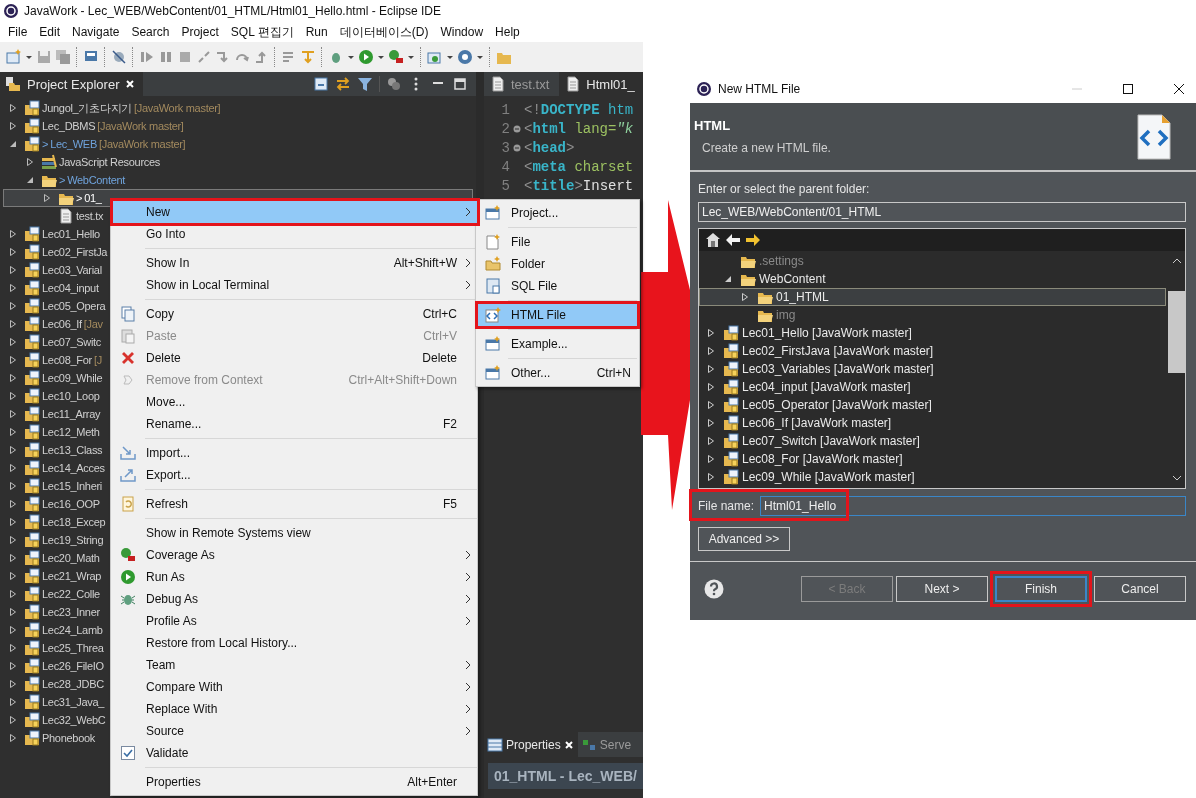 The height and width of the screenshot is (798, 1196). What do you see at coordinates (579, 166) in the screenshot?
I see `code-line: <meta charset` at bounding box center [579, 166].